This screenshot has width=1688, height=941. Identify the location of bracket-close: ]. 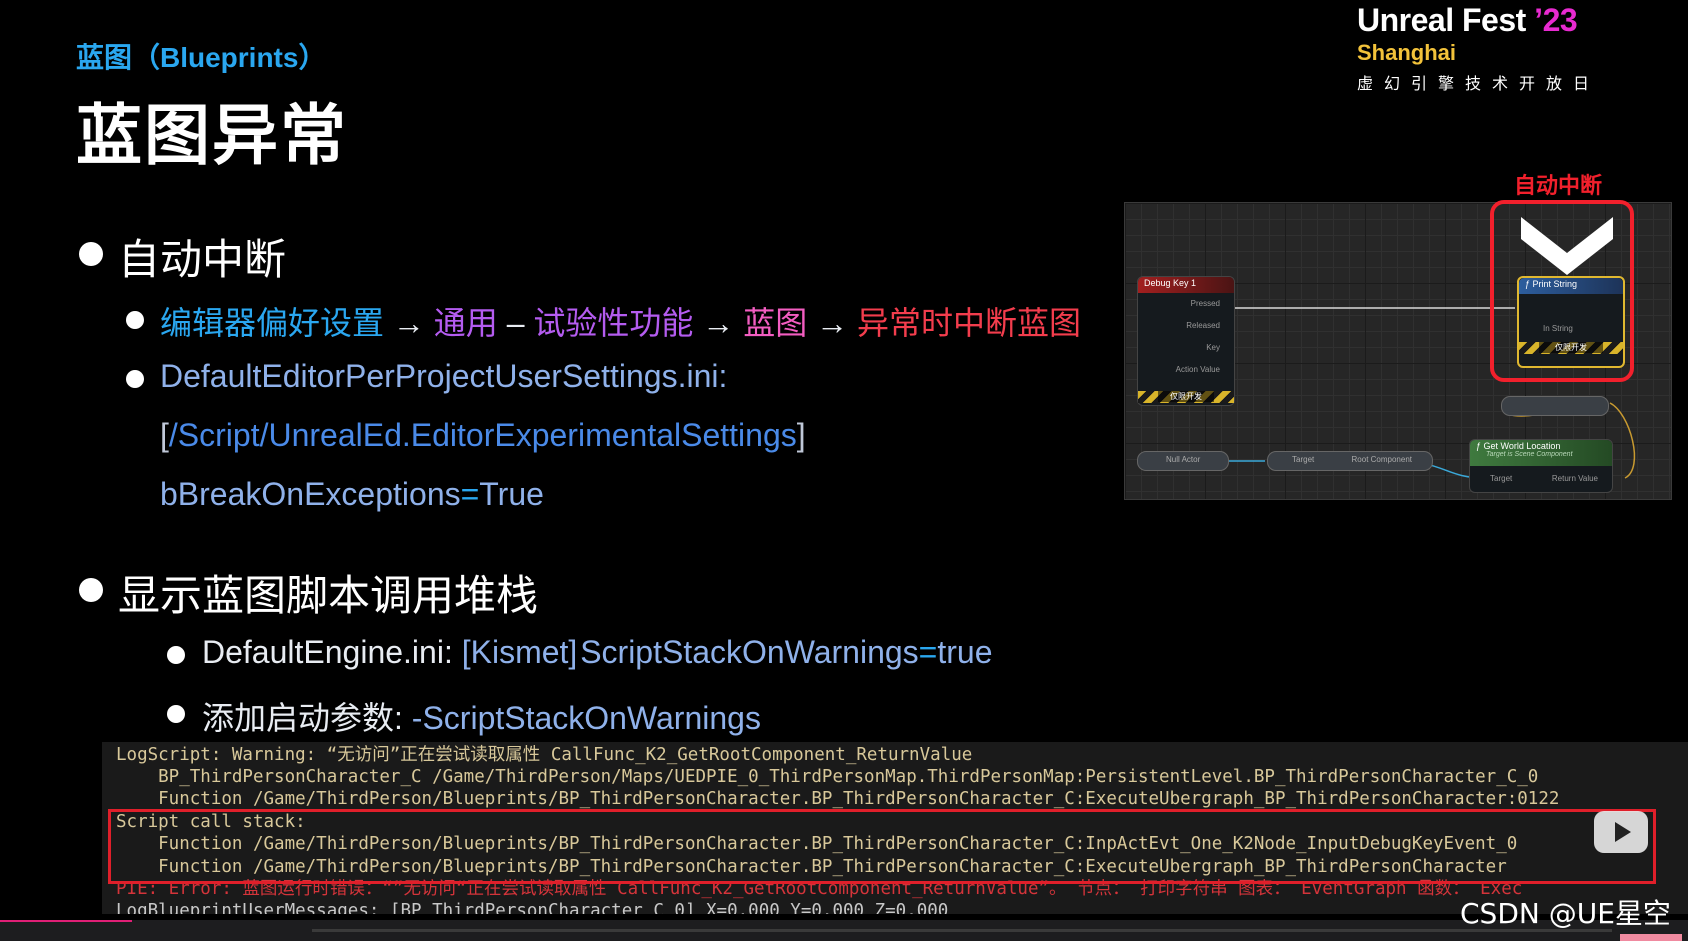
(801, 435).